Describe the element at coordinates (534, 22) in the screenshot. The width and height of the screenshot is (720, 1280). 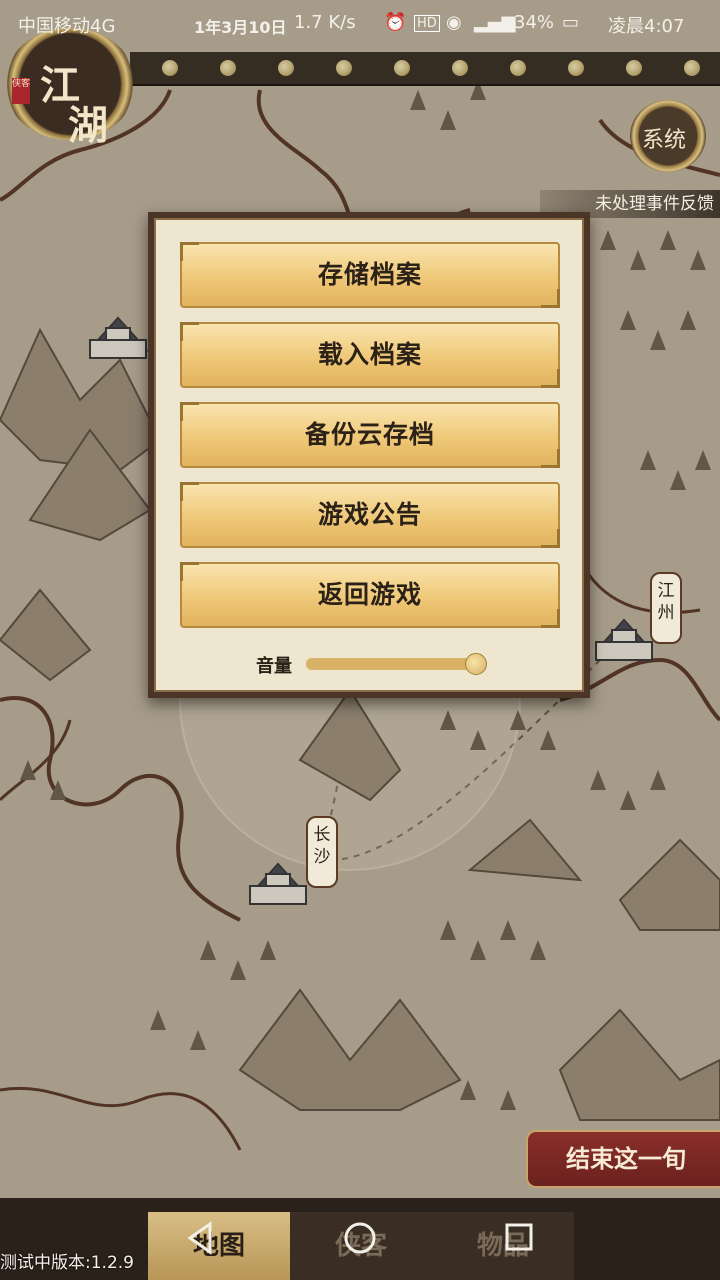
I see `battery-percent: 34%` at that location.